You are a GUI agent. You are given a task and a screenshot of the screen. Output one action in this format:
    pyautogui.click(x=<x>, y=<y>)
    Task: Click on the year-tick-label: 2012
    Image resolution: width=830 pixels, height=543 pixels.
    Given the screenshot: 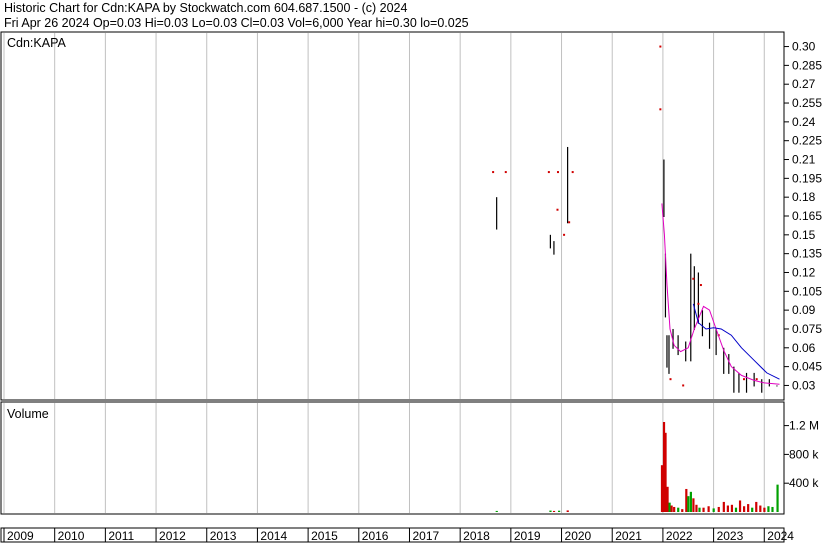 What is the action you would take?
    pyautogui.click(x=172, y=536)
    